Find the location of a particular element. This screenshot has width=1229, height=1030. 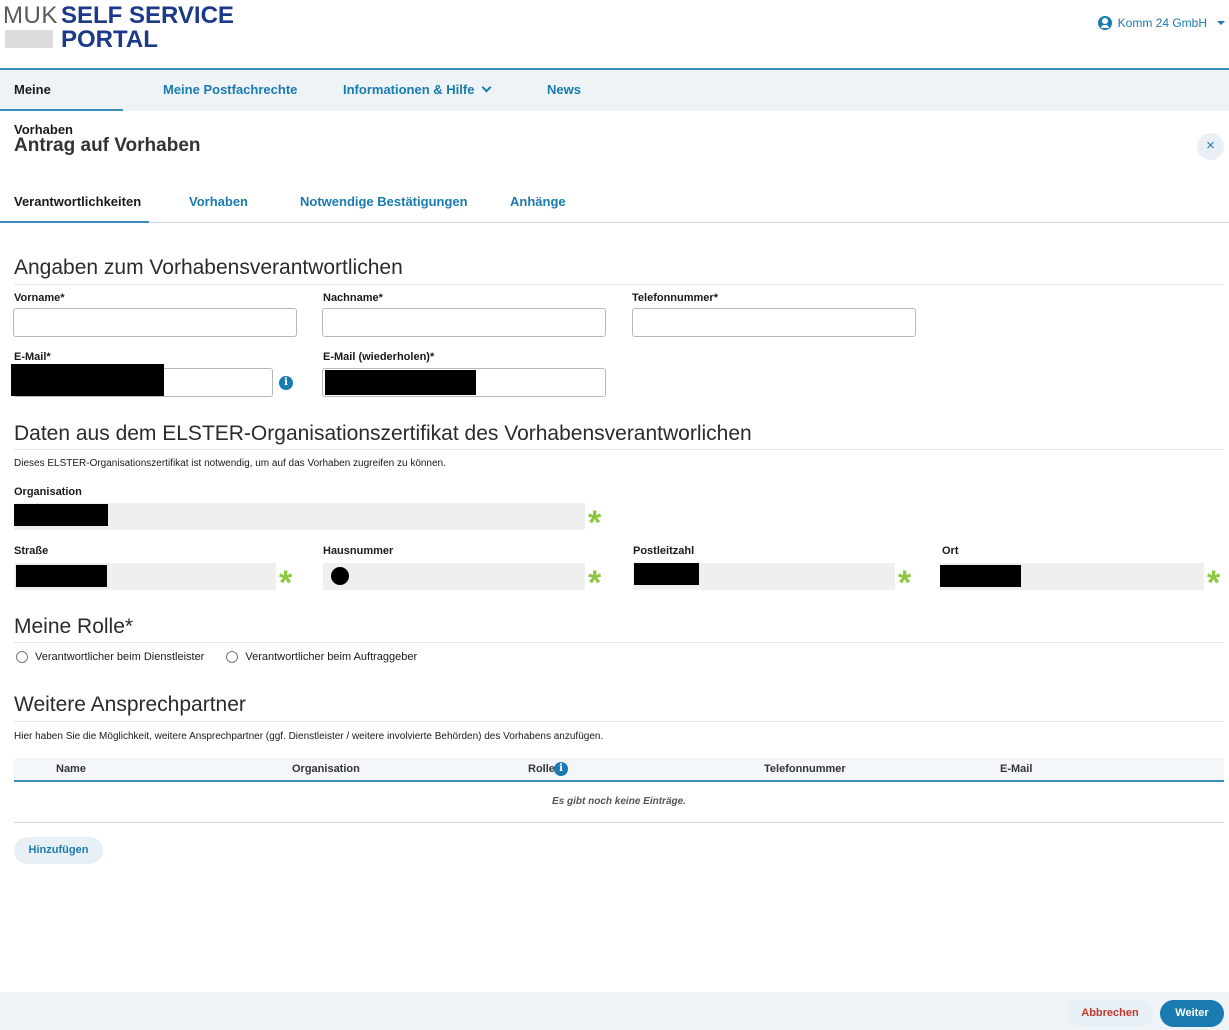

column-header-telefonnummer: Telefonnummer is located at coordinates (805, 769).